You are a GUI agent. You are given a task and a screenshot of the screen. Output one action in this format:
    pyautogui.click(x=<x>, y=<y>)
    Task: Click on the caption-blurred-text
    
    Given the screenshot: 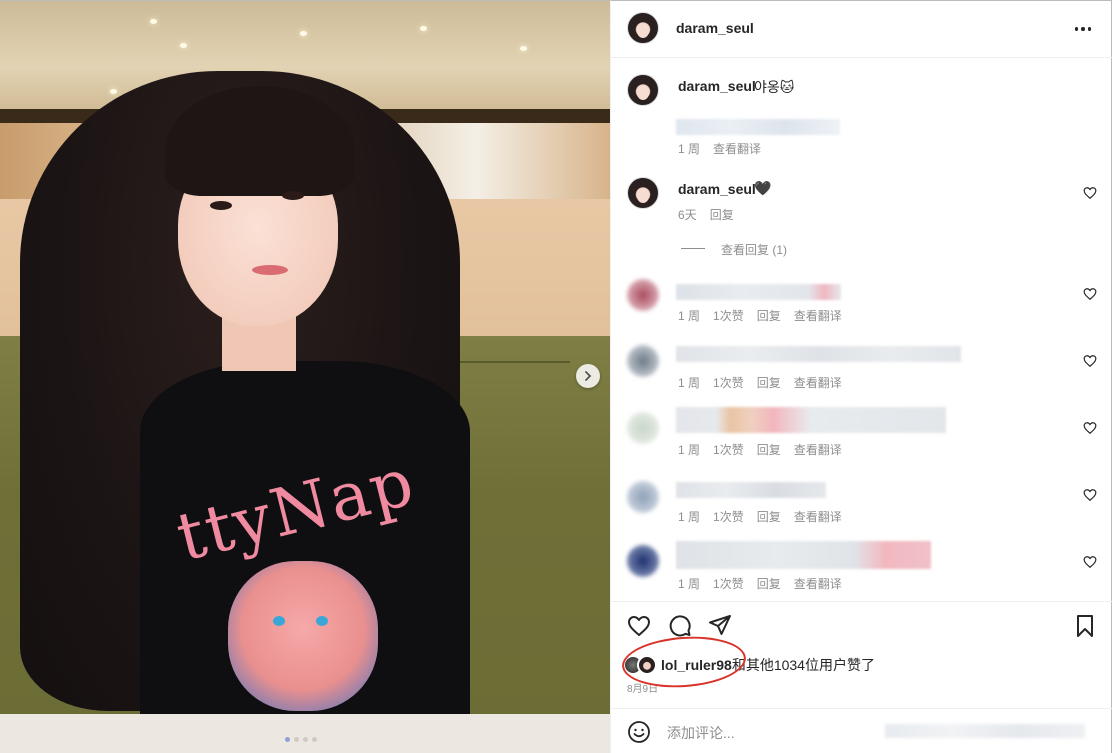 What is the action you would take?
    pyautogui.click(x=758, y=127)
    